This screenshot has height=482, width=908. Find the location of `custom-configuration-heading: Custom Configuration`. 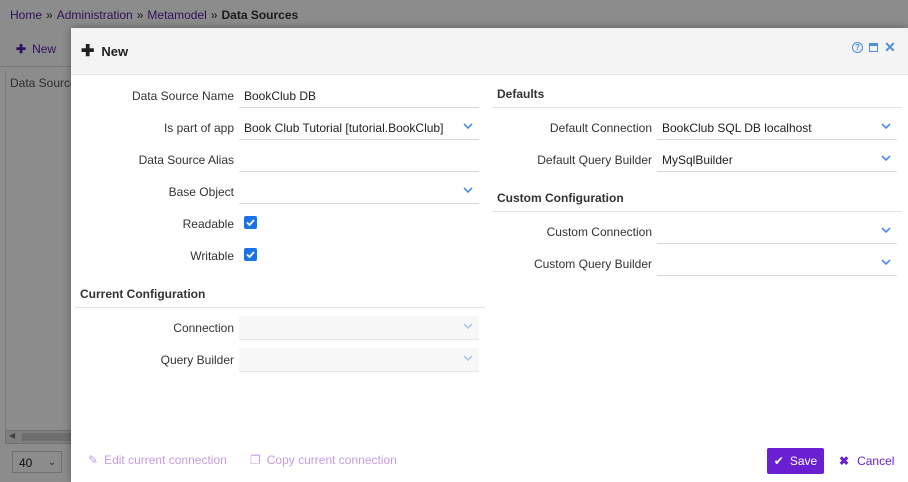

custom-configuration-heading: Custom Configuration is located at coordinates (560, 198).